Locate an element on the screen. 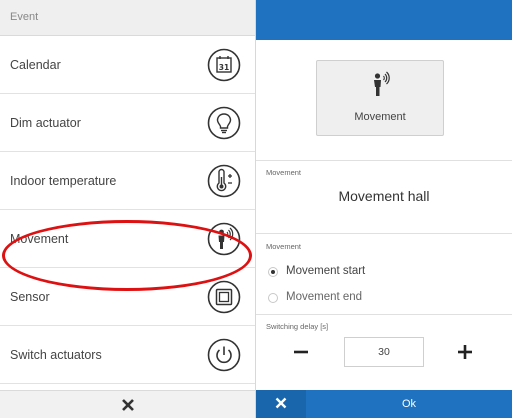 Image resolution: width=512 pixels, height=418 pixels. event-item-label: Calendar is located at coordinates (35, 64).